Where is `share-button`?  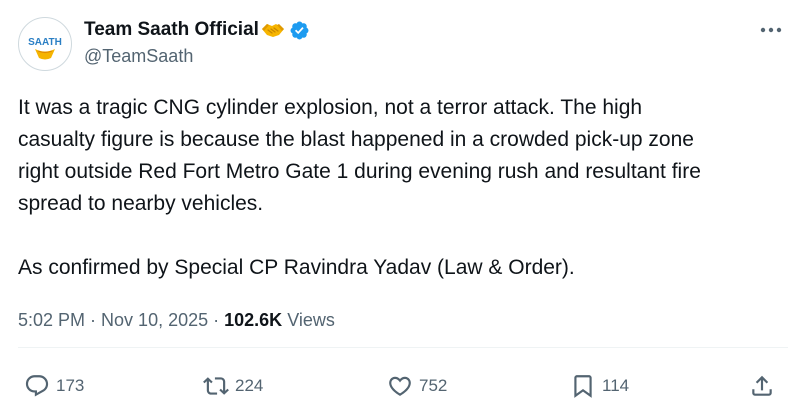 share-button is located at coordinates (762, 386).